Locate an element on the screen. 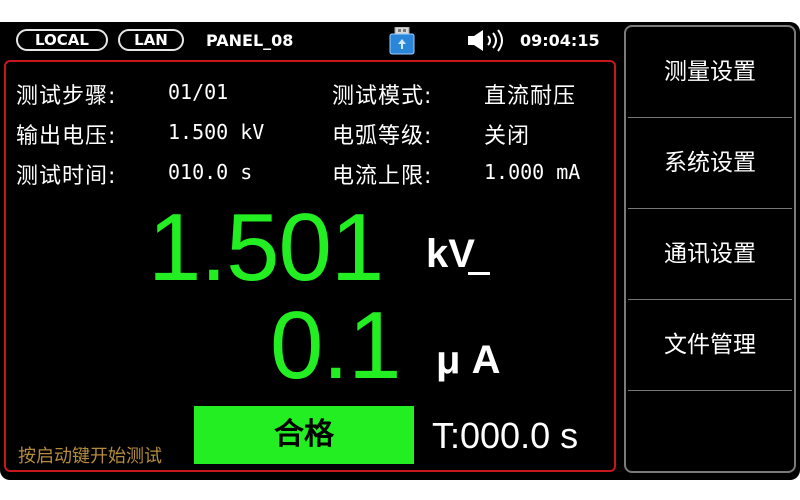 The image size is (800, 500). menu-empty-slot is located at coordinates (710, 431).